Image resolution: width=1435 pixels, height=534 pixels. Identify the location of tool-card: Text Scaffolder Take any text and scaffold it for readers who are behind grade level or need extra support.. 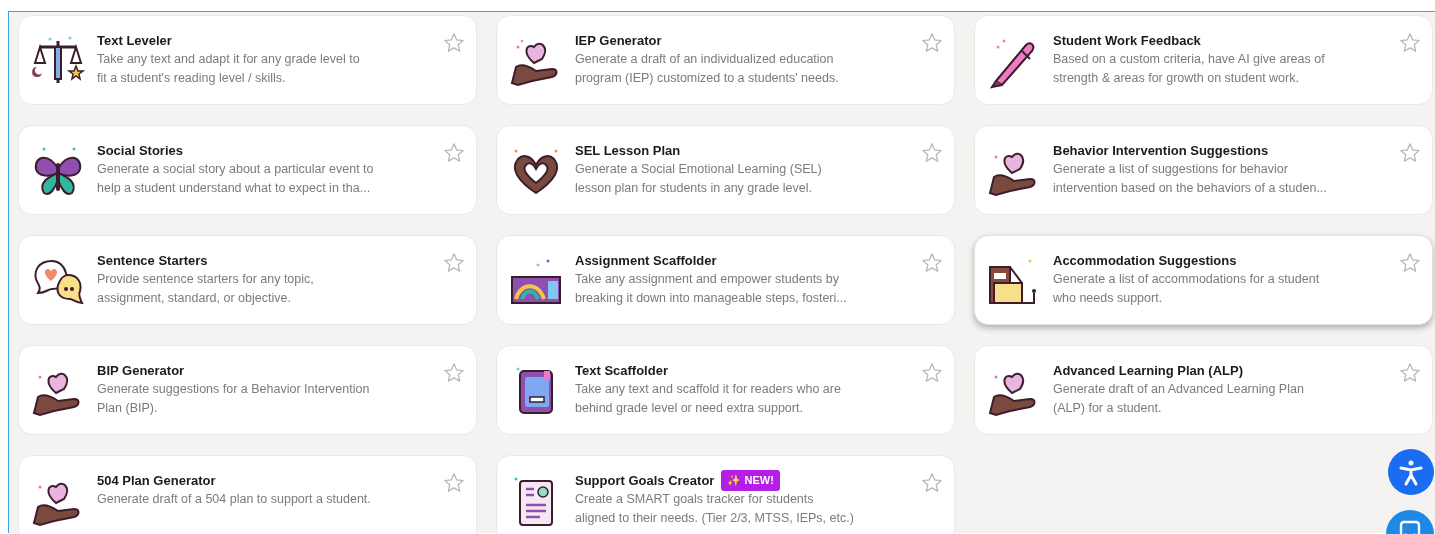
(725, 390).